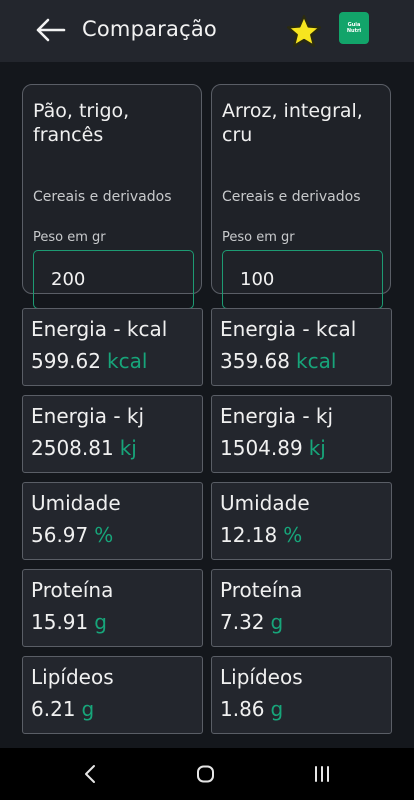  What do you see at coordinates (301, 347) in the screenshot?
I see `nutrient-card-energy-kcal-food2: Energia - kcal 359.68 kcal` at bounding box center [301, 347].